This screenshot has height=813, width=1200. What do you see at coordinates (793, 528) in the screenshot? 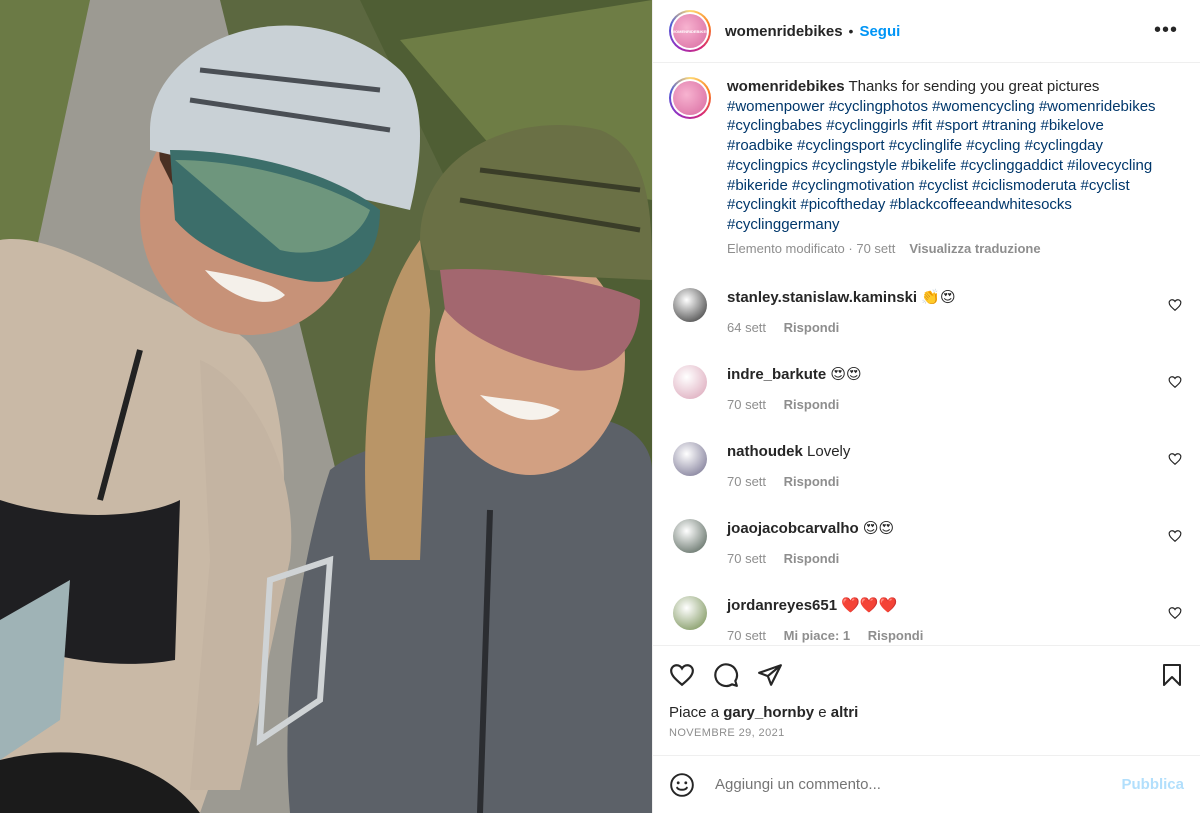
I see `comment-username: joaojacobcarvalho` at bounding box center [793, 528].